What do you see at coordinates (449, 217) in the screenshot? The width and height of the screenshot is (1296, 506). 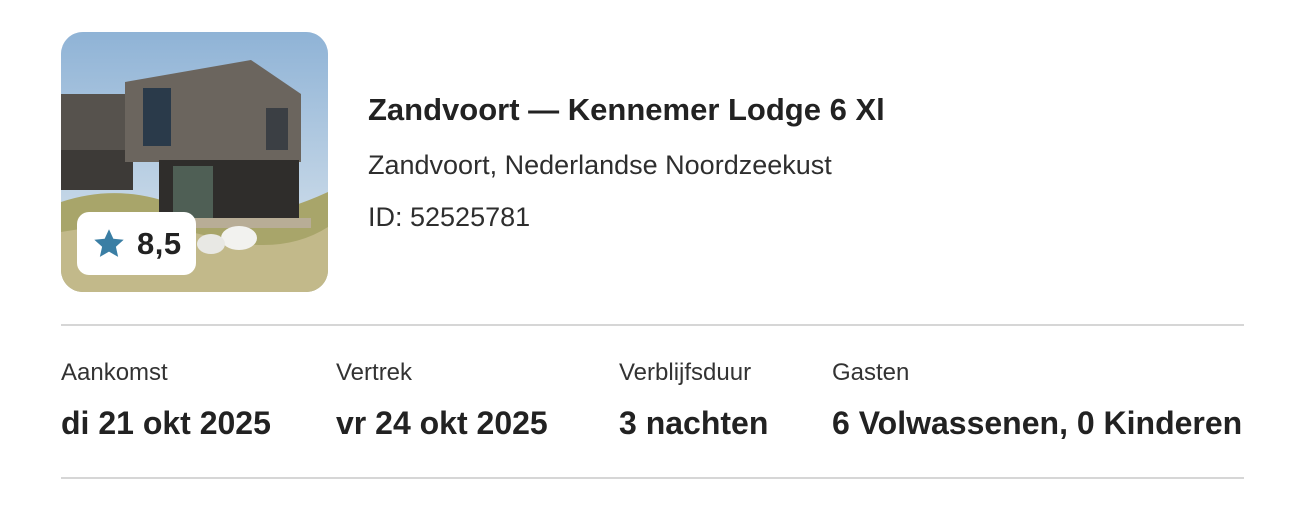 I see `listing-id: ID: 52525781` at bounding box center [449, 217].